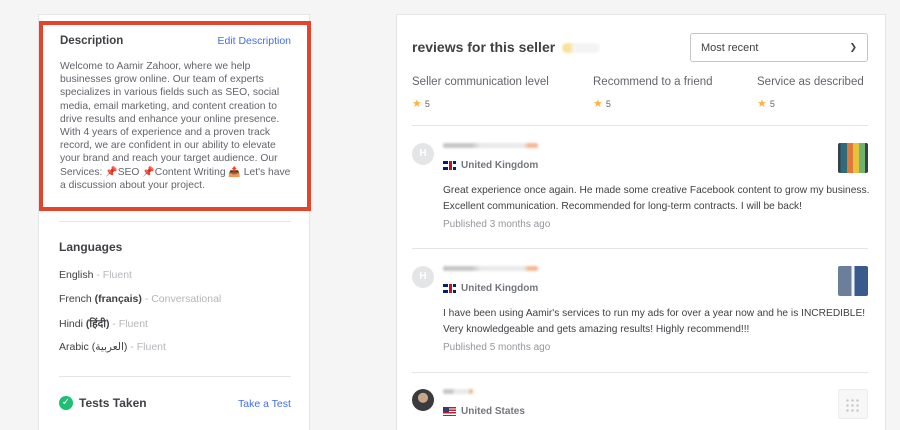 The height and width of the screenshot is (430, 900). Describe the element at coordinates (493, 411) in the screenshot. I see `country-name: United States` at that location.